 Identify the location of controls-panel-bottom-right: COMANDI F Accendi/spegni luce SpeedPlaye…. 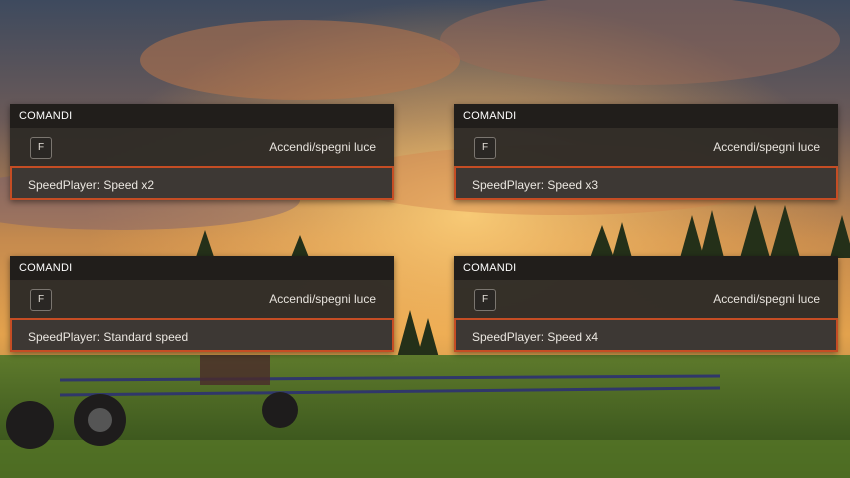
(646, 304).